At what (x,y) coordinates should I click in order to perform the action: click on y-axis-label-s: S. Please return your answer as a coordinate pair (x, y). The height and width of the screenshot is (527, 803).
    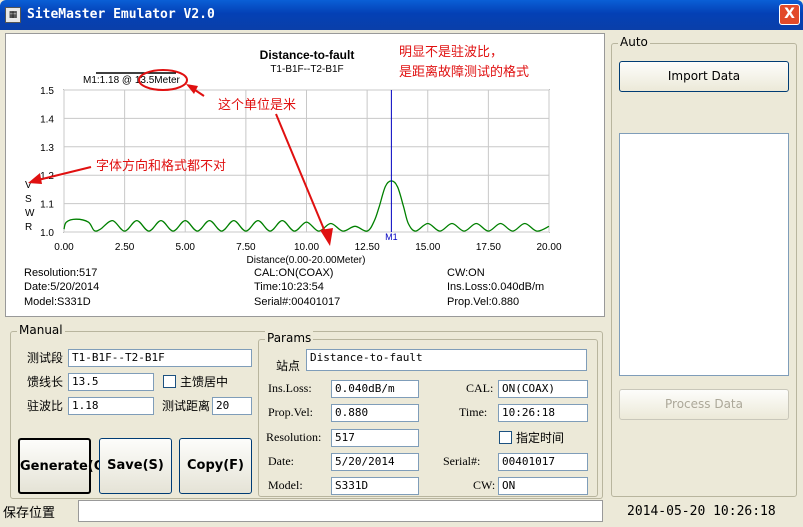
    Looking at the image, I should click on (28, 199).